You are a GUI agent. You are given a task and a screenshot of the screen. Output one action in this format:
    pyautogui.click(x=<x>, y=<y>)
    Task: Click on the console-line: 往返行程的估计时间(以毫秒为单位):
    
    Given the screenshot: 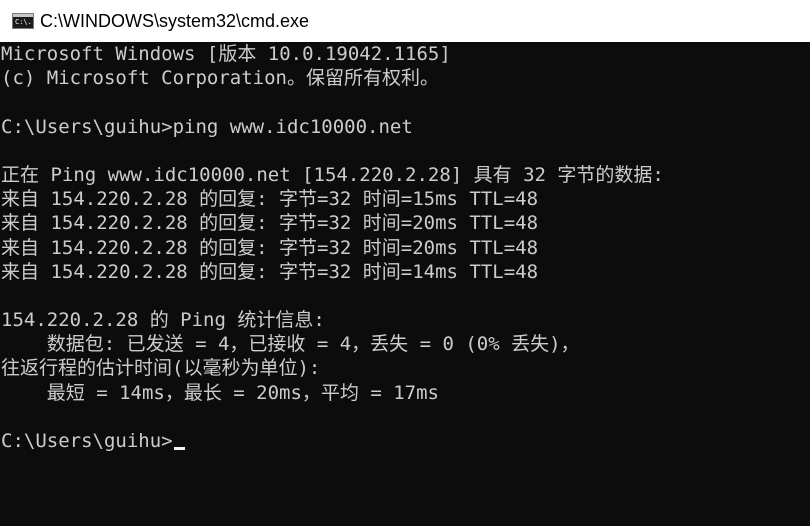 What is the action you would take?
    pyautogui.click(x=161, y=368)
    